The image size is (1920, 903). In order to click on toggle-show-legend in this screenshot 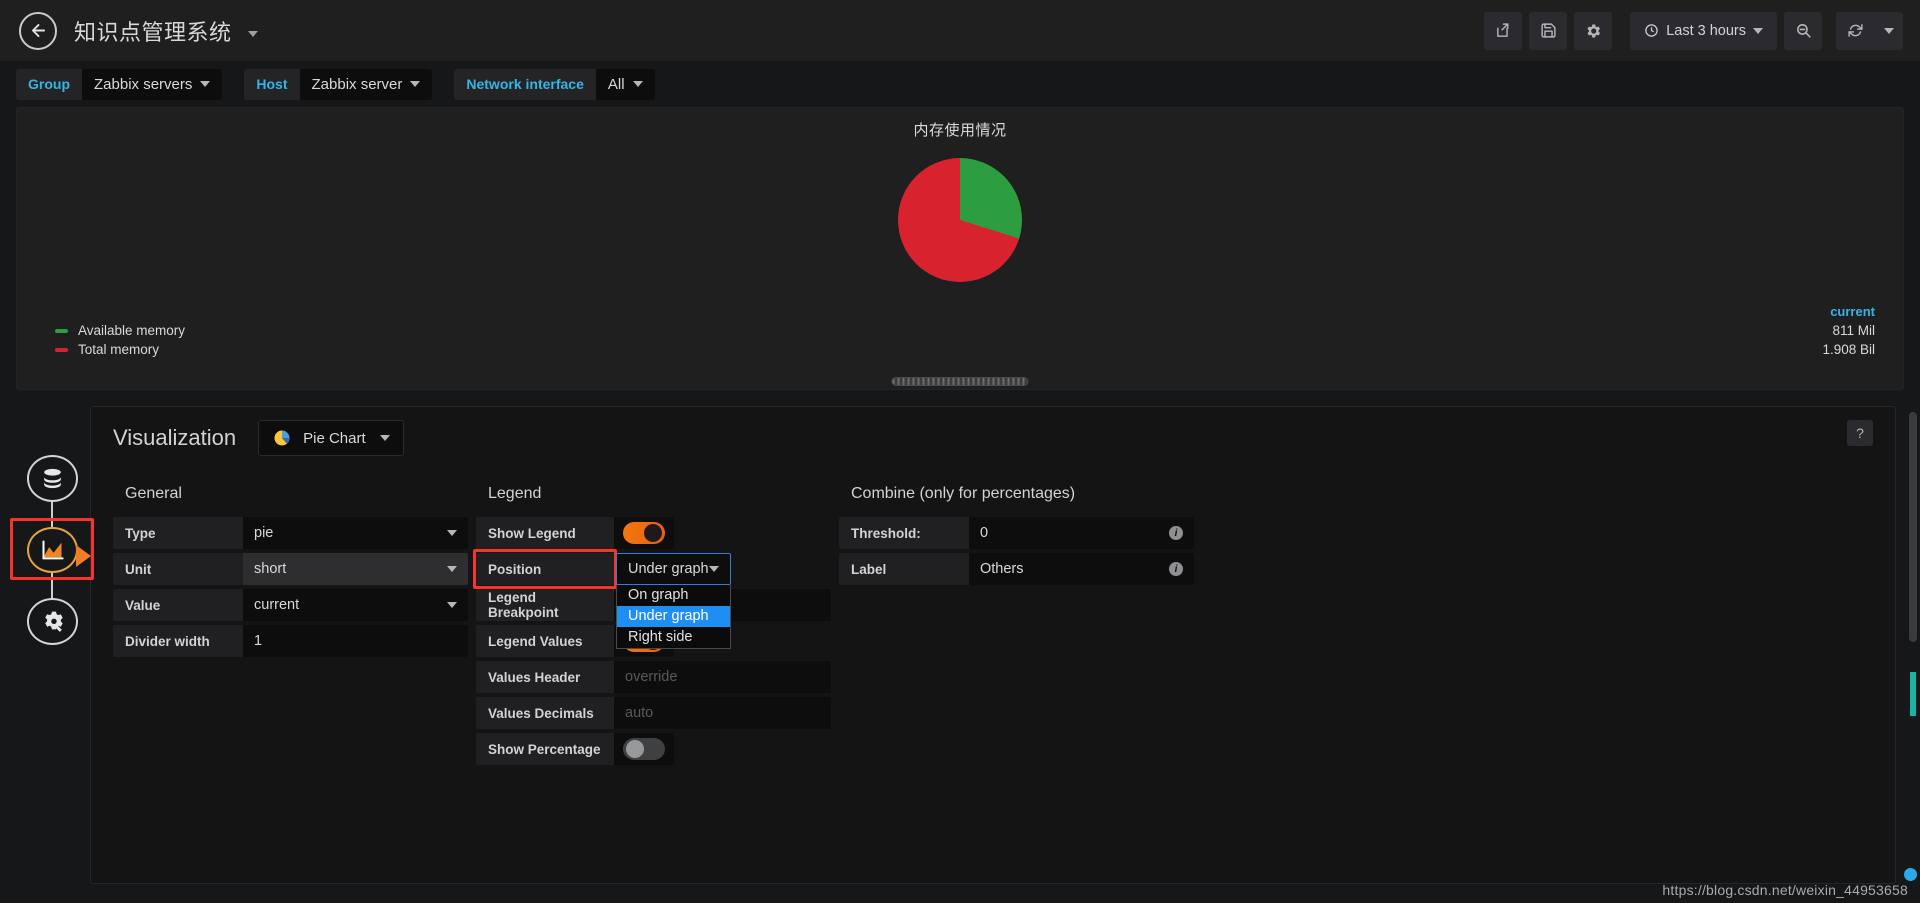, I will do `click(644, 533)`.